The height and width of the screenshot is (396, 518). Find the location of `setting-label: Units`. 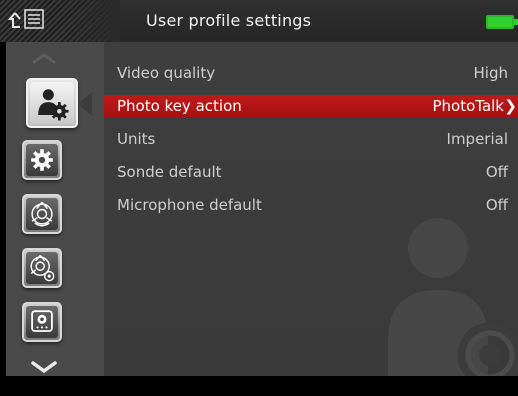

setting-label: Units is located at coordinates (136, 139).